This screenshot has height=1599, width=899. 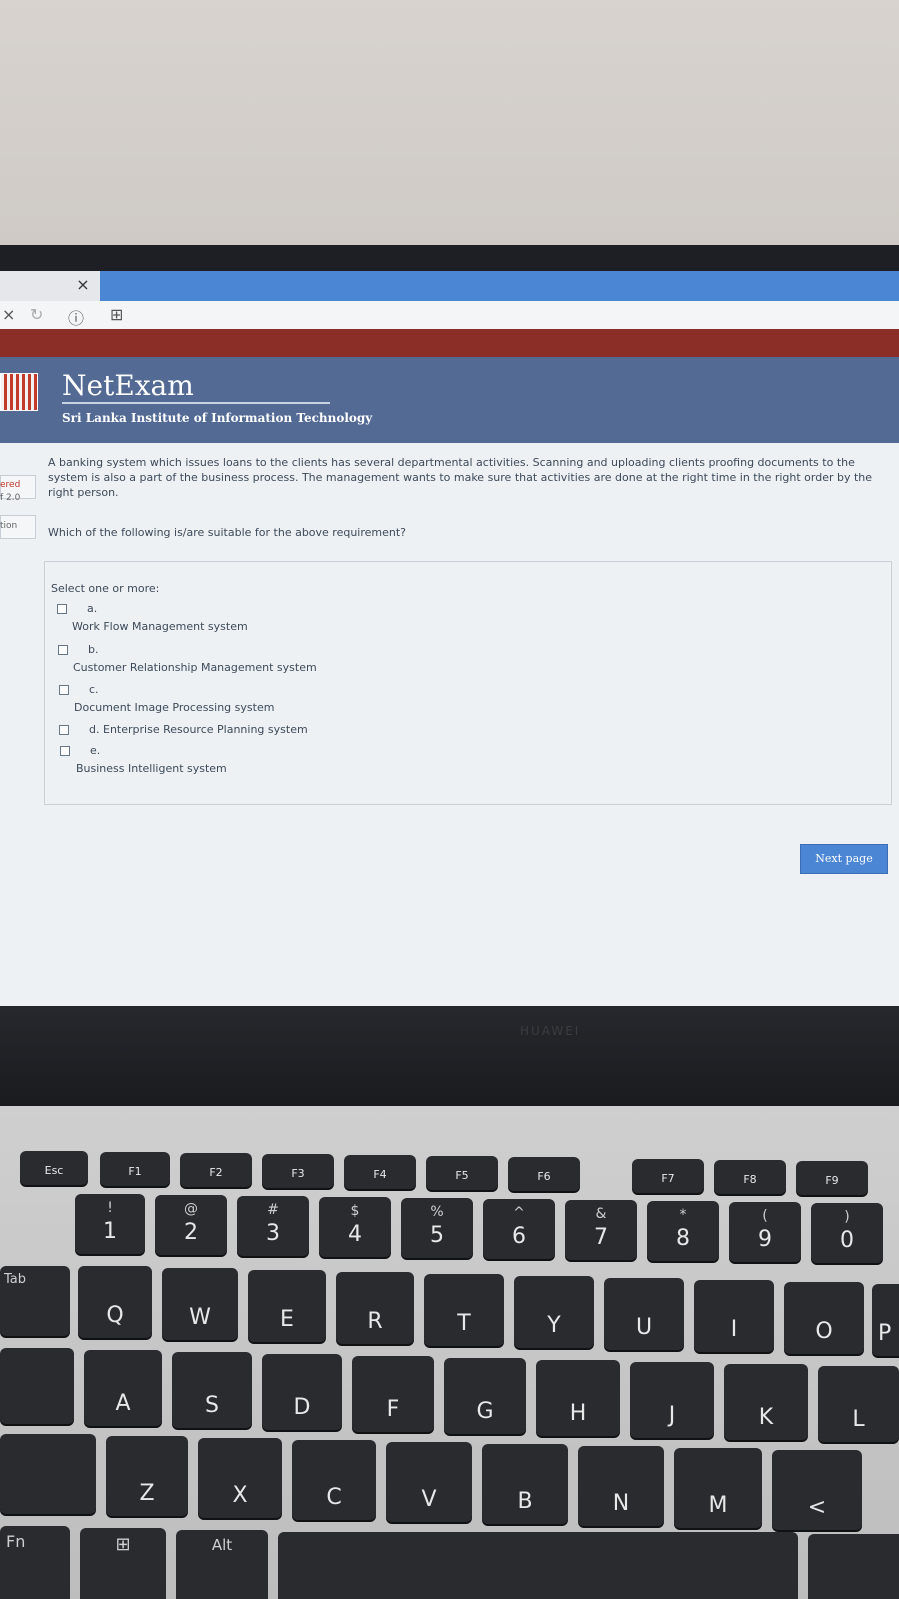 I want to click on reload-icon: ↻, so click(x=36, y=314).